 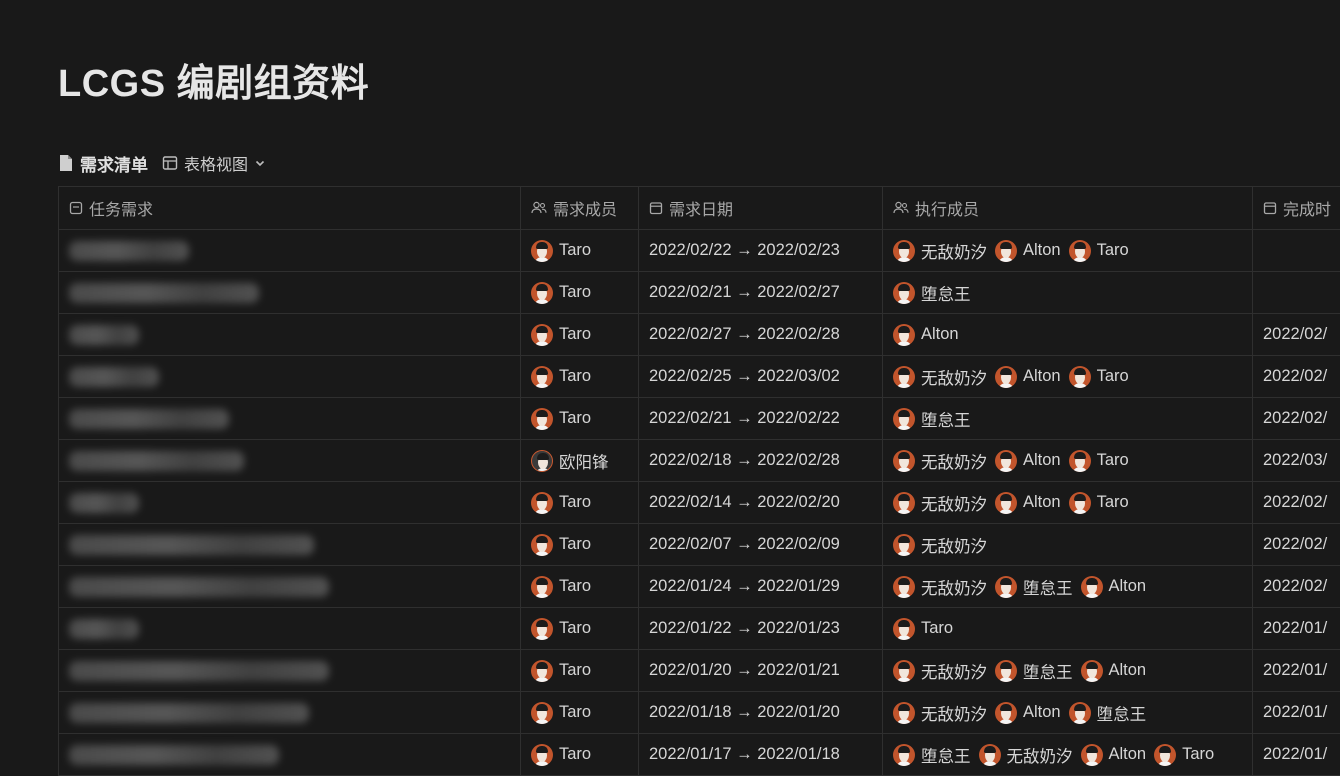 I want to click on chevron-down-icon, so click(x=260, y=163).